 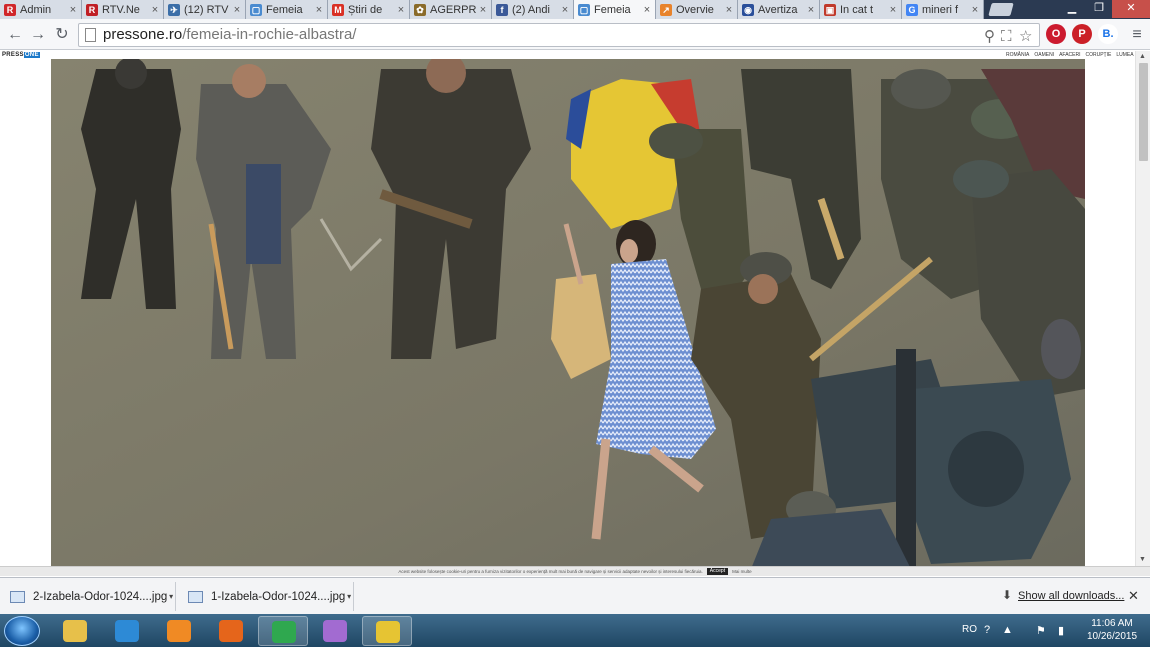 What do you see at coordinates (92, 9) in the screenshot?
I see `tab-favicon-icon: R` at bounding box center [92, 9].